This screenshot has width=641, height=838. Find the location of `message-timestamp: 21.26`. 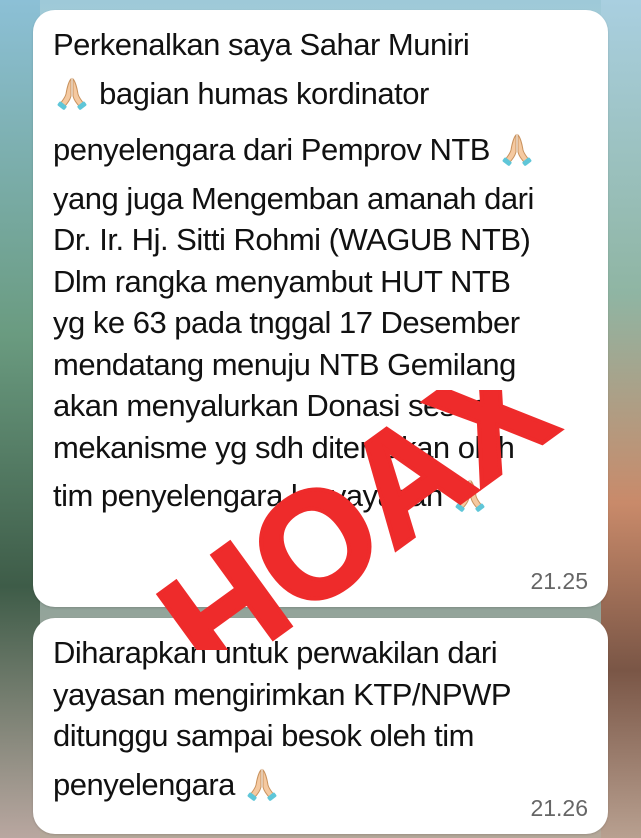

message-timestamp: 21.26 is located at coordinates (559, 808).